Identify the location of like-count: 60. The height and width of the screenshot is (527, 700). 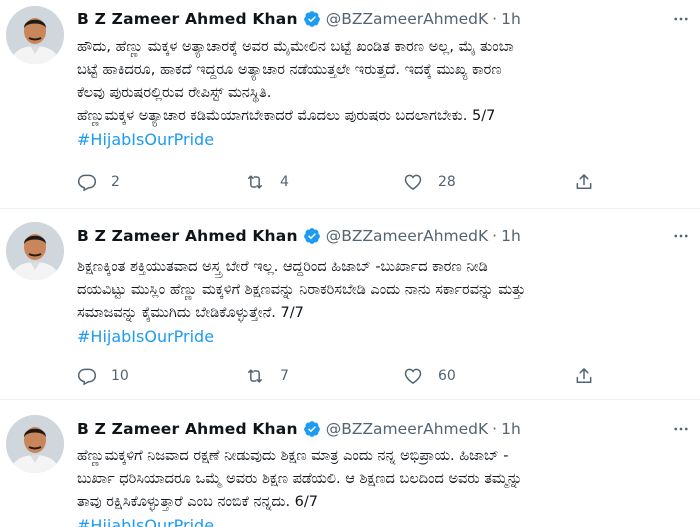
(447, 376).